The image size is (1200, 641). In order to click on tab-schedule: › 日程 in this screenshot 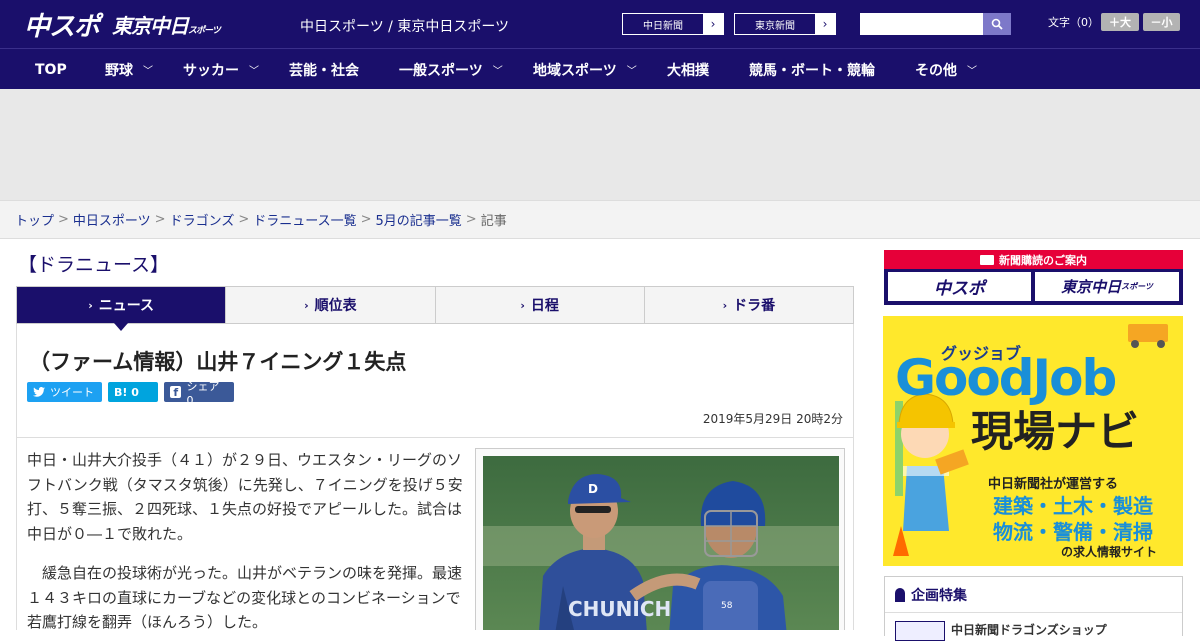, I will do `click(540, 305)`.